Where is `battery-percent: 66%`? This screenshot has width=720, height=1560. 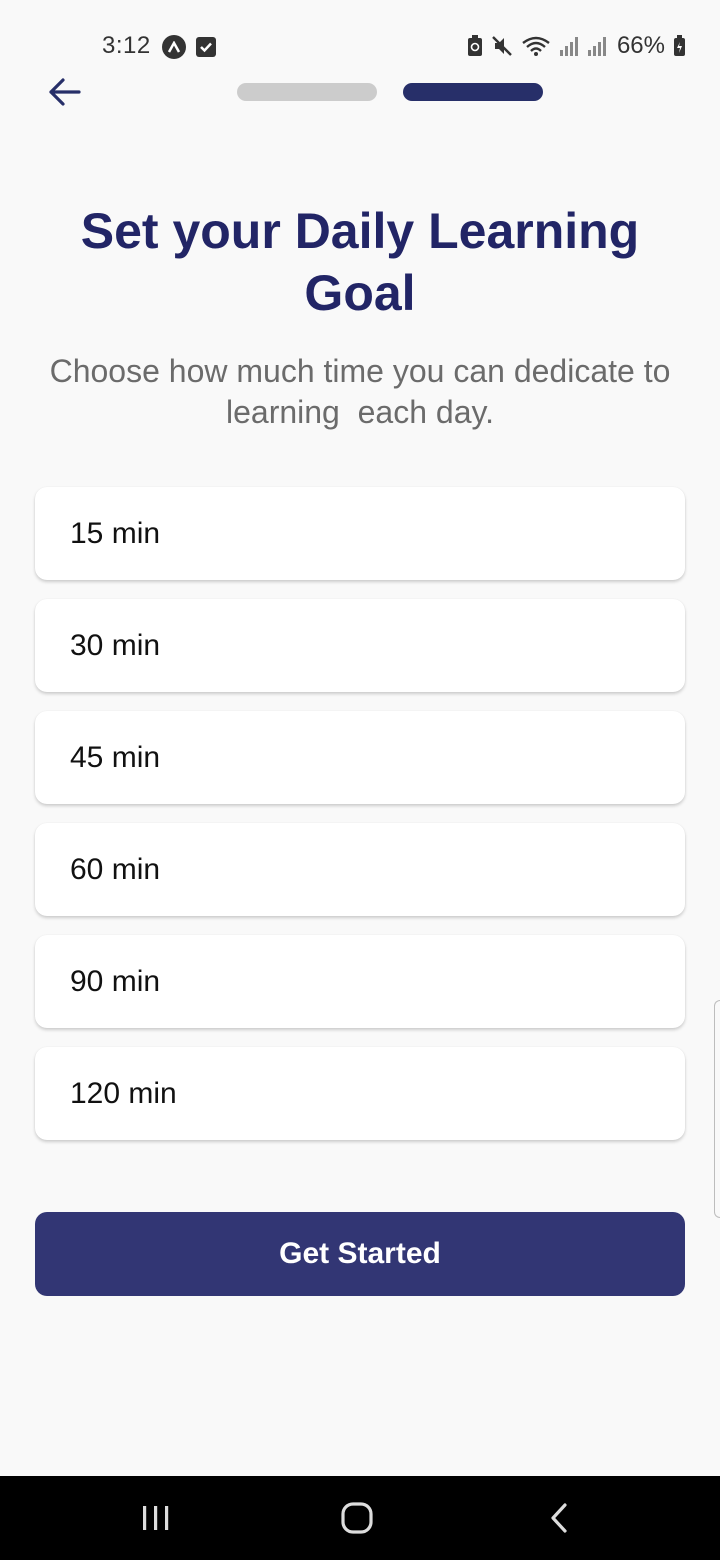
battery-percent: 66% is located at coordinates (640, 45).